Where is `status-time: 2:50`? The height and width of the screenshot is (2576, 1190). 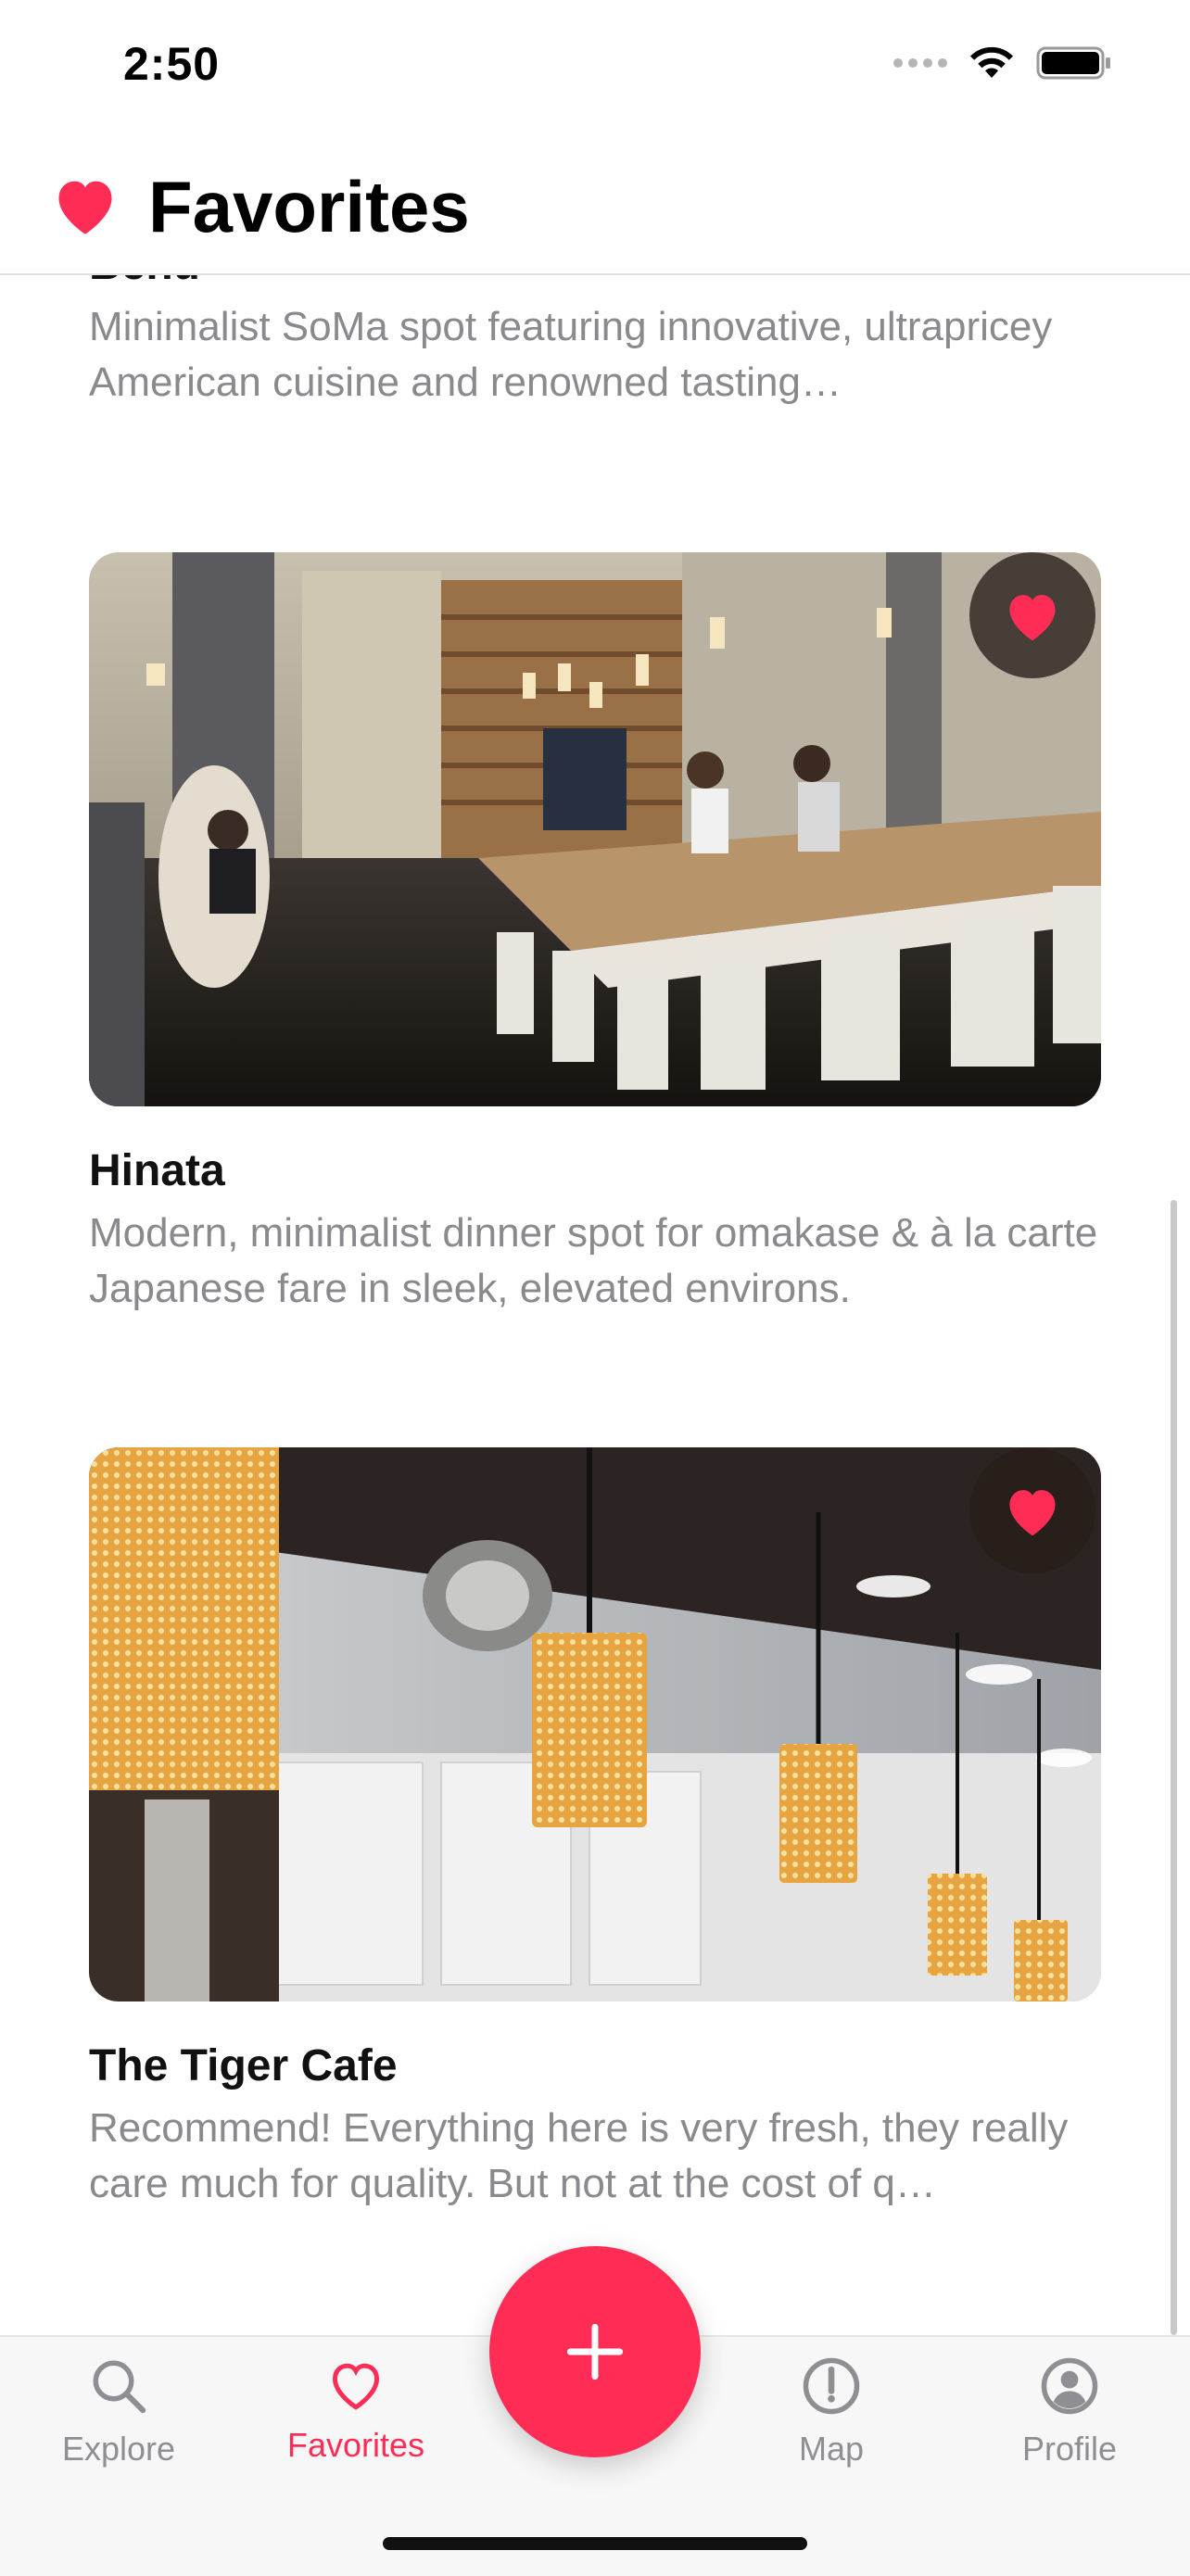 status-time: 2:50 is located at coordinates (172, 64).